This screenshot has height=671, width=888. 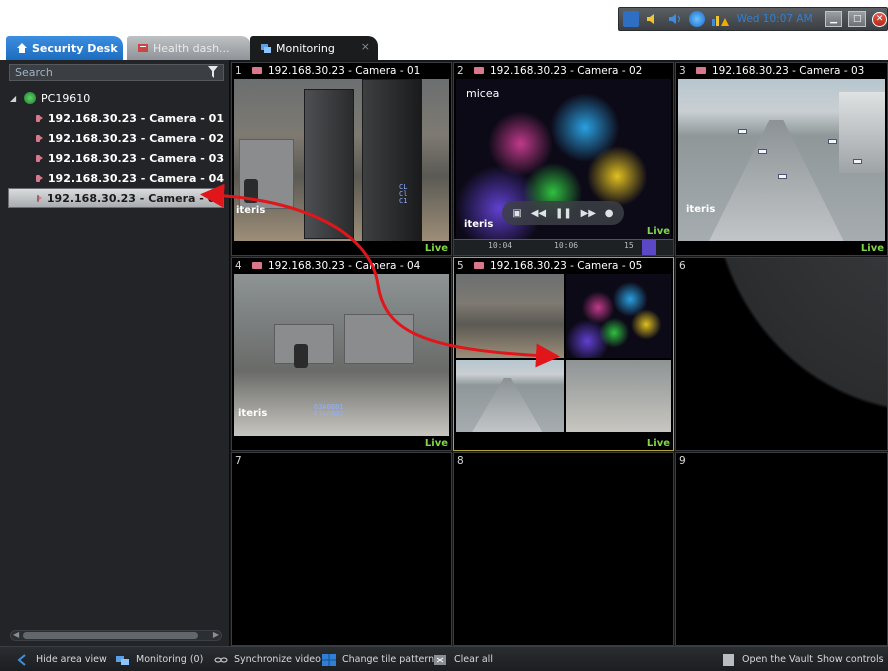 I want to click on tree-item-camera-04: 192.168.30.23 - Camera - 04, so click(x=117, y=178).